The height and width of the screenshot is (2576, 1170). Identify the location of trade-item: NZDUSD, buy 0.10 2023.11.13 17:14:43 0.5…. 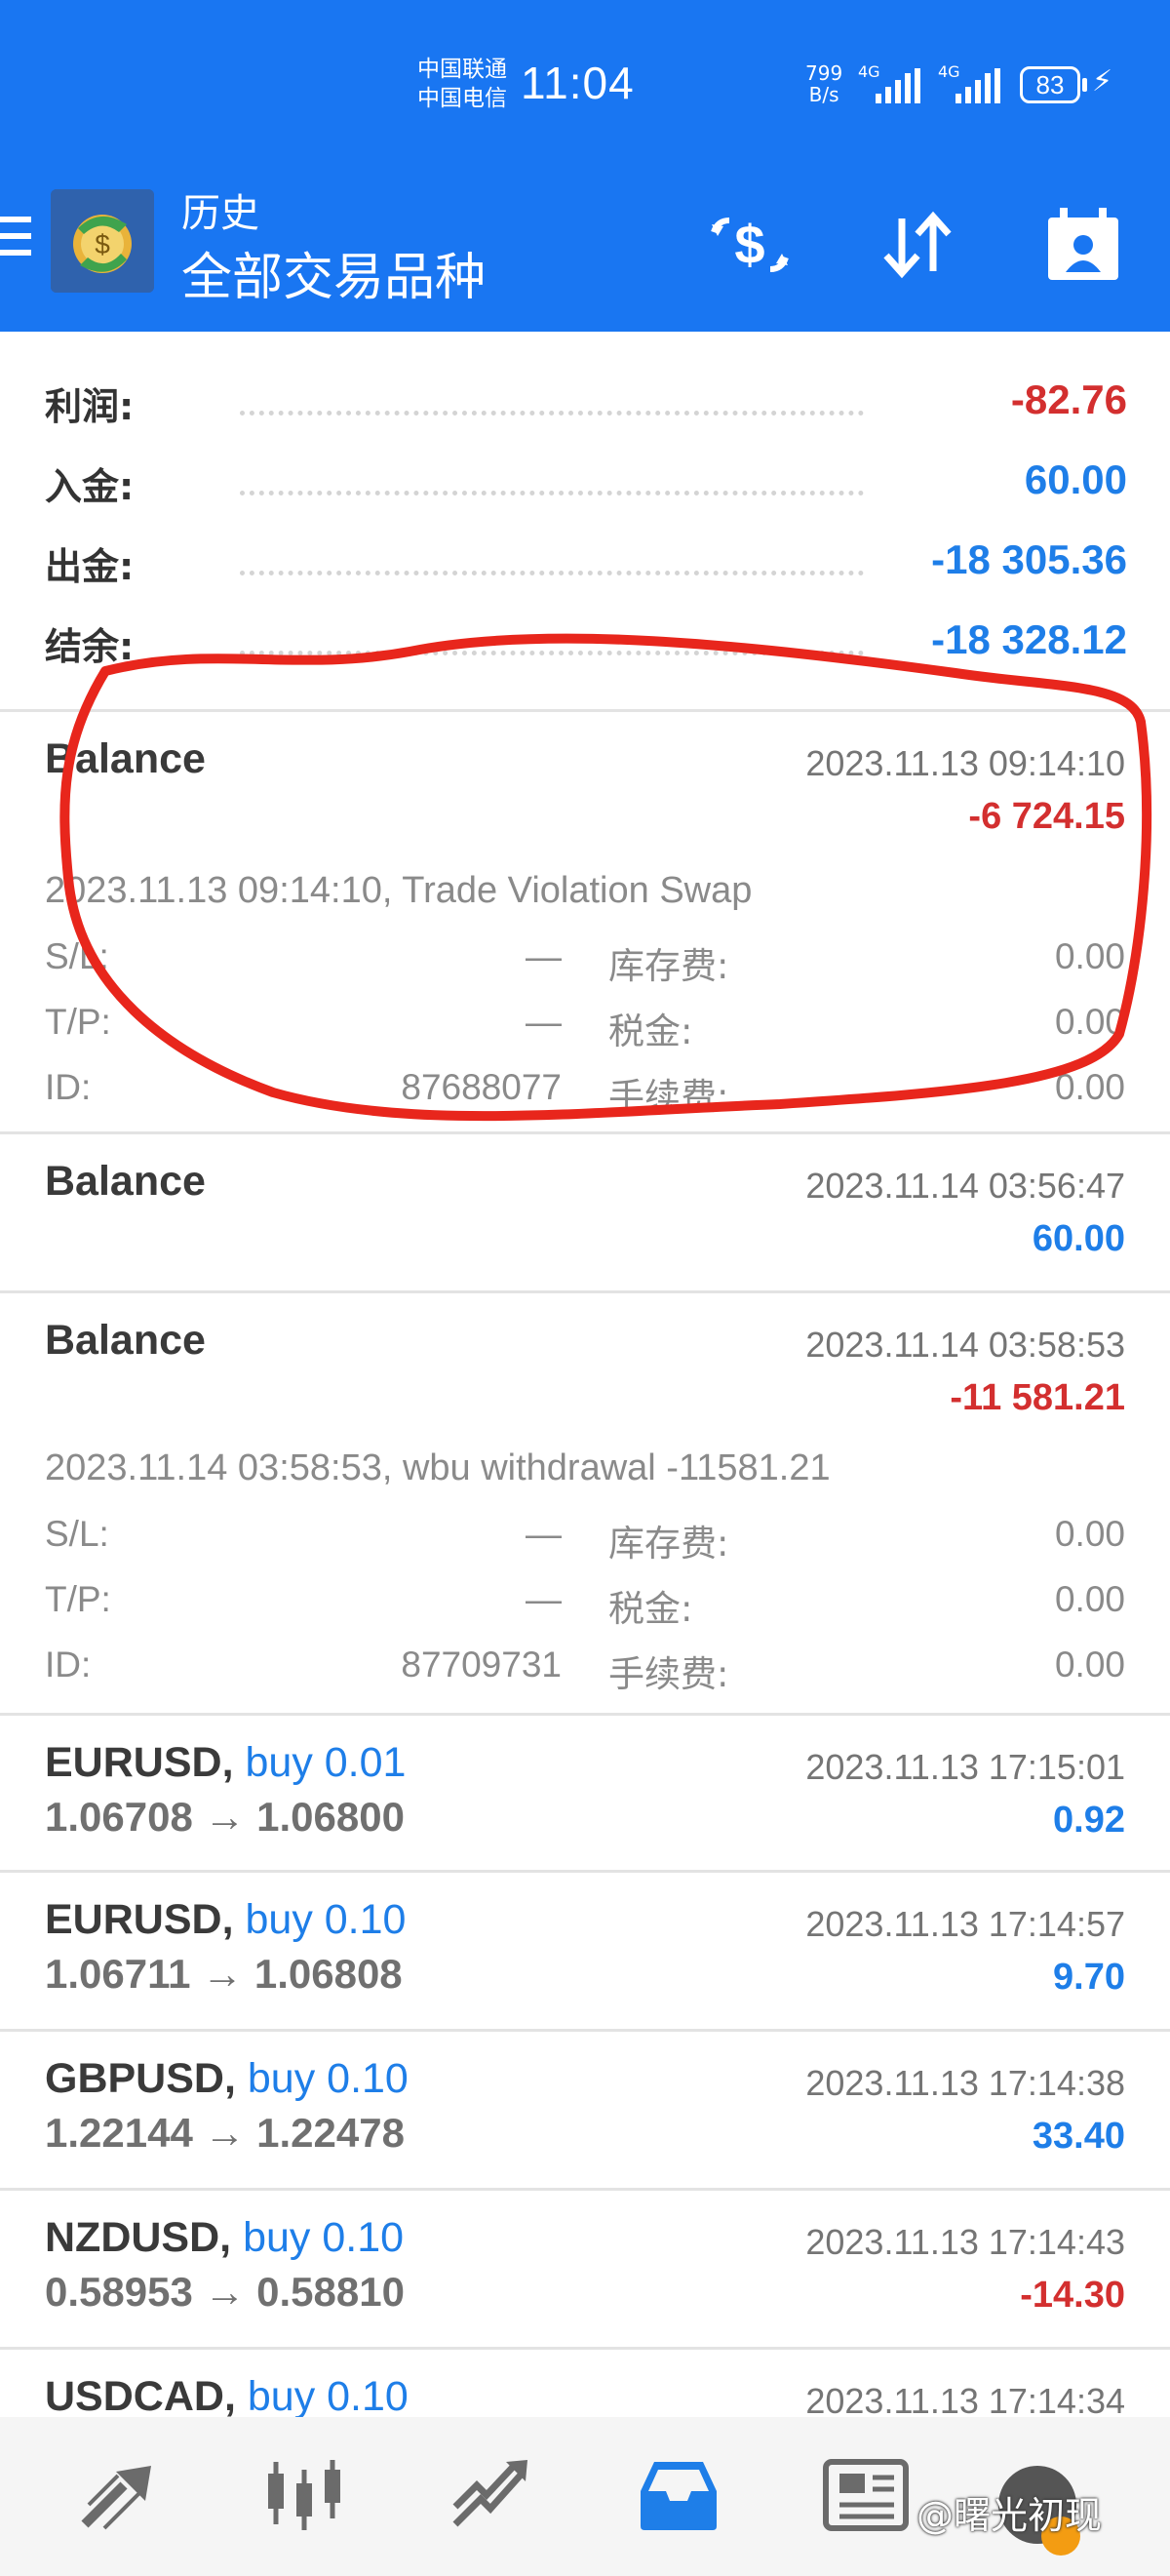
(585, 2269).